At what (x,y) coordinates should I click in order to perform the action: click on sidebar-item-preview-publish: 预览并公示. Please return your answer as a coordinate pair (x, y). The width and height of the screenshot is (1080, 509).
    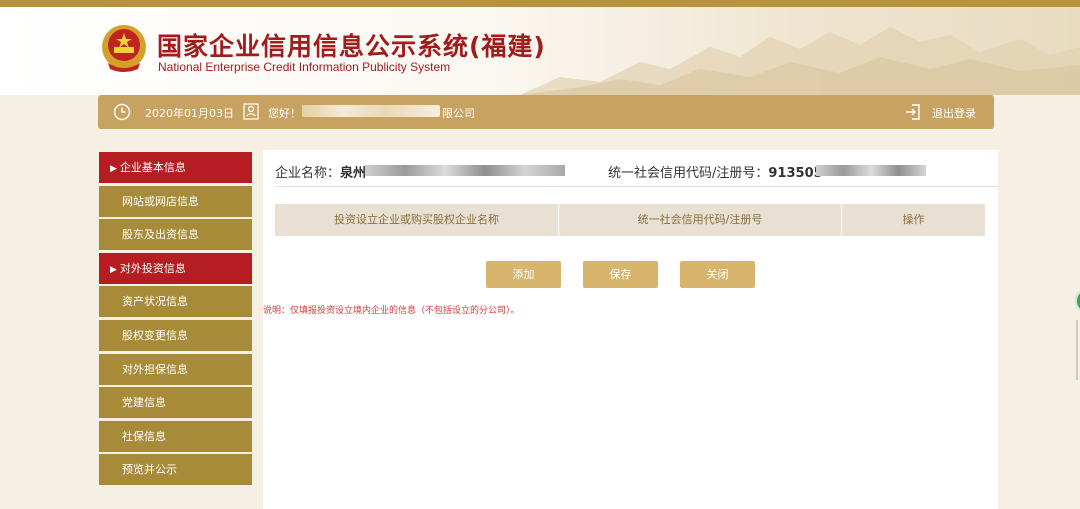
    Looking at the image, I should click on (175, 470).